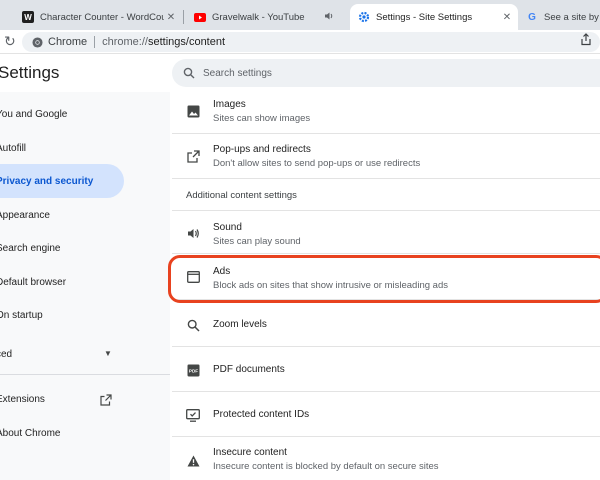 The image size is (600, 480). I want to click on url-scheme: chrome://, so click(125, 42).